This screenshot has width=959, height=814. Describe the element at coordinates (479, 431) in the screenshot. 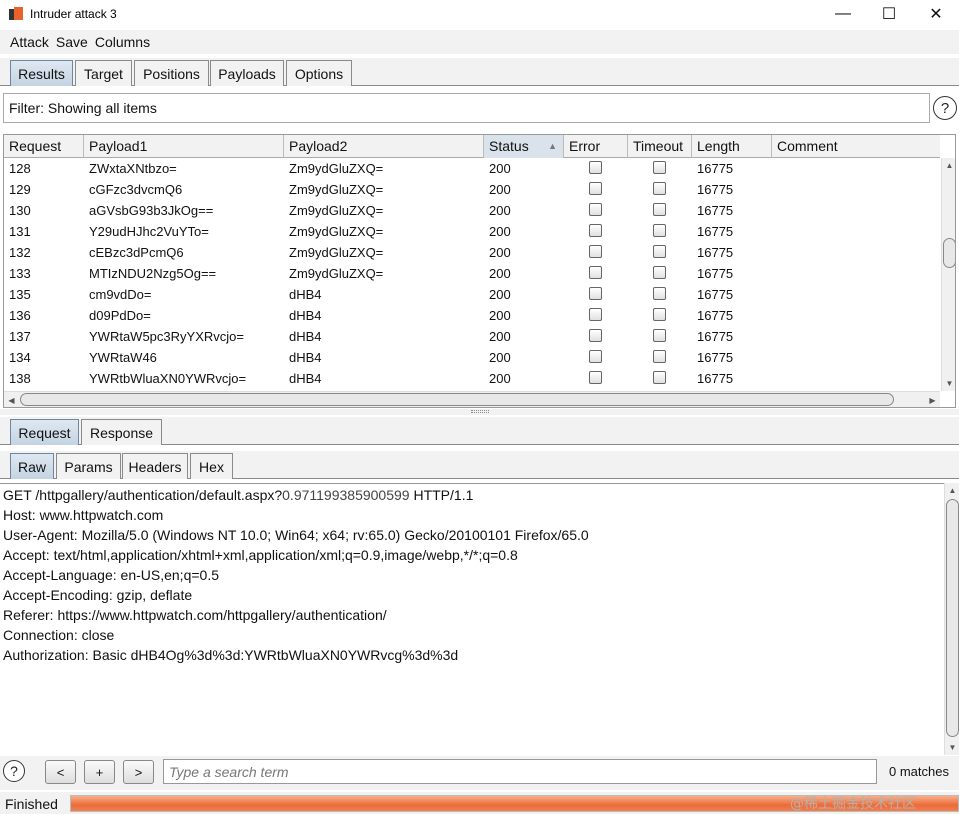

I see `detail-tab-bar: Request Response` at that location.